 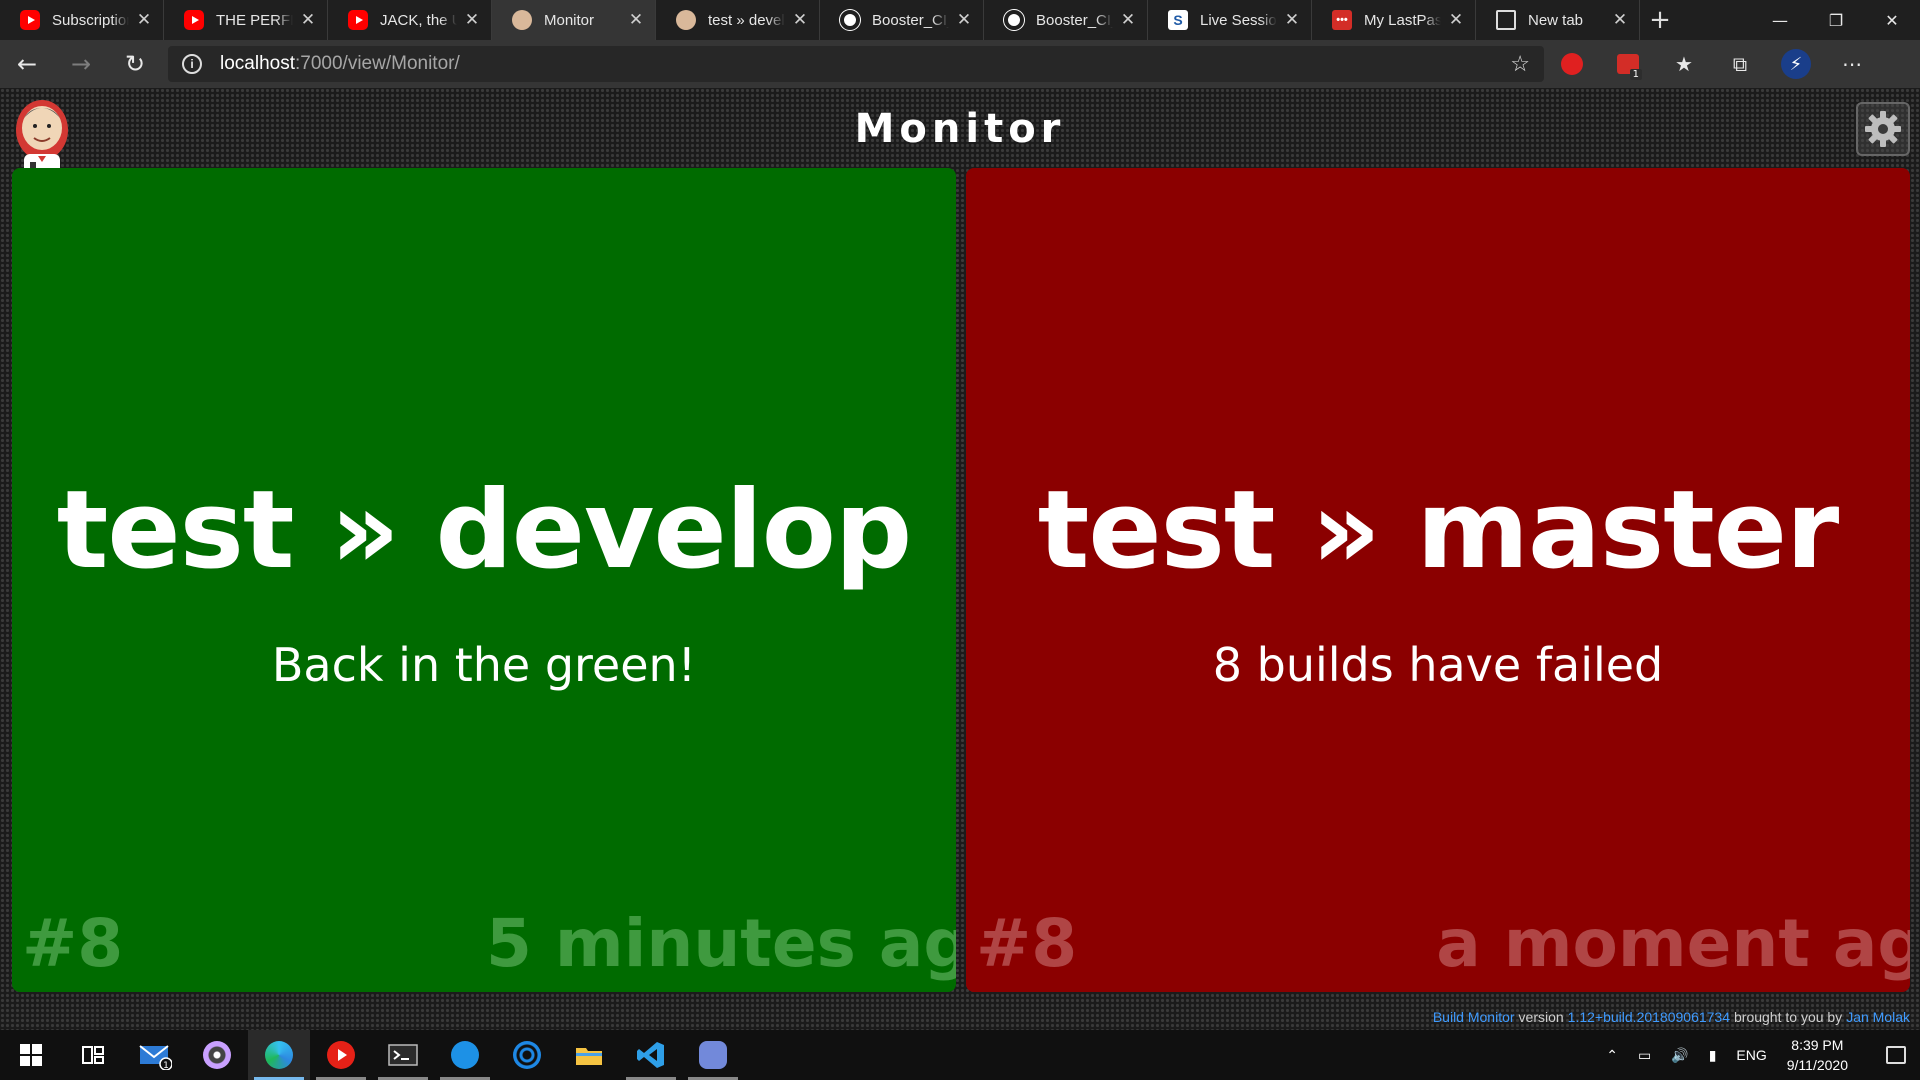 What do you see at coordinates (1713, 1055) in the screenshot?
I see `battery-icon: ▮` at bounding box center [1713, 1055].